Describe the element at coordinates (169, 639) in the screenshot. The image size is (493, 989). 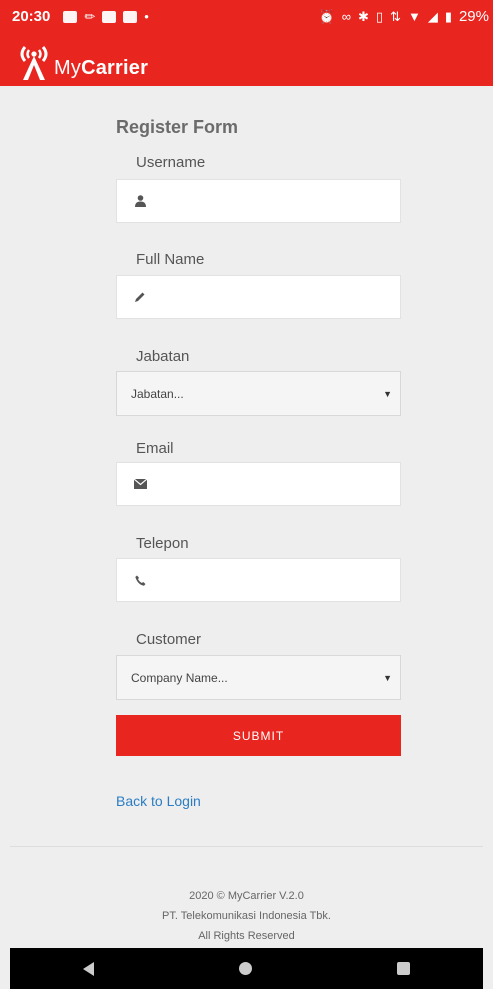
I see `customer-label: Customer` at that location.